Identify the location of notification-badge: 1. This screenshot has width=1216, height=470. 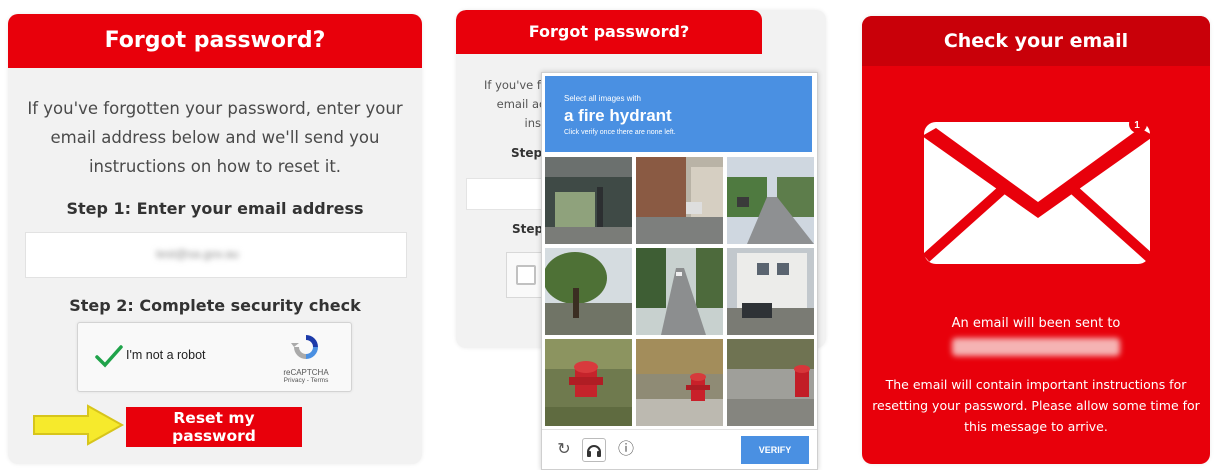
(1137, 125).